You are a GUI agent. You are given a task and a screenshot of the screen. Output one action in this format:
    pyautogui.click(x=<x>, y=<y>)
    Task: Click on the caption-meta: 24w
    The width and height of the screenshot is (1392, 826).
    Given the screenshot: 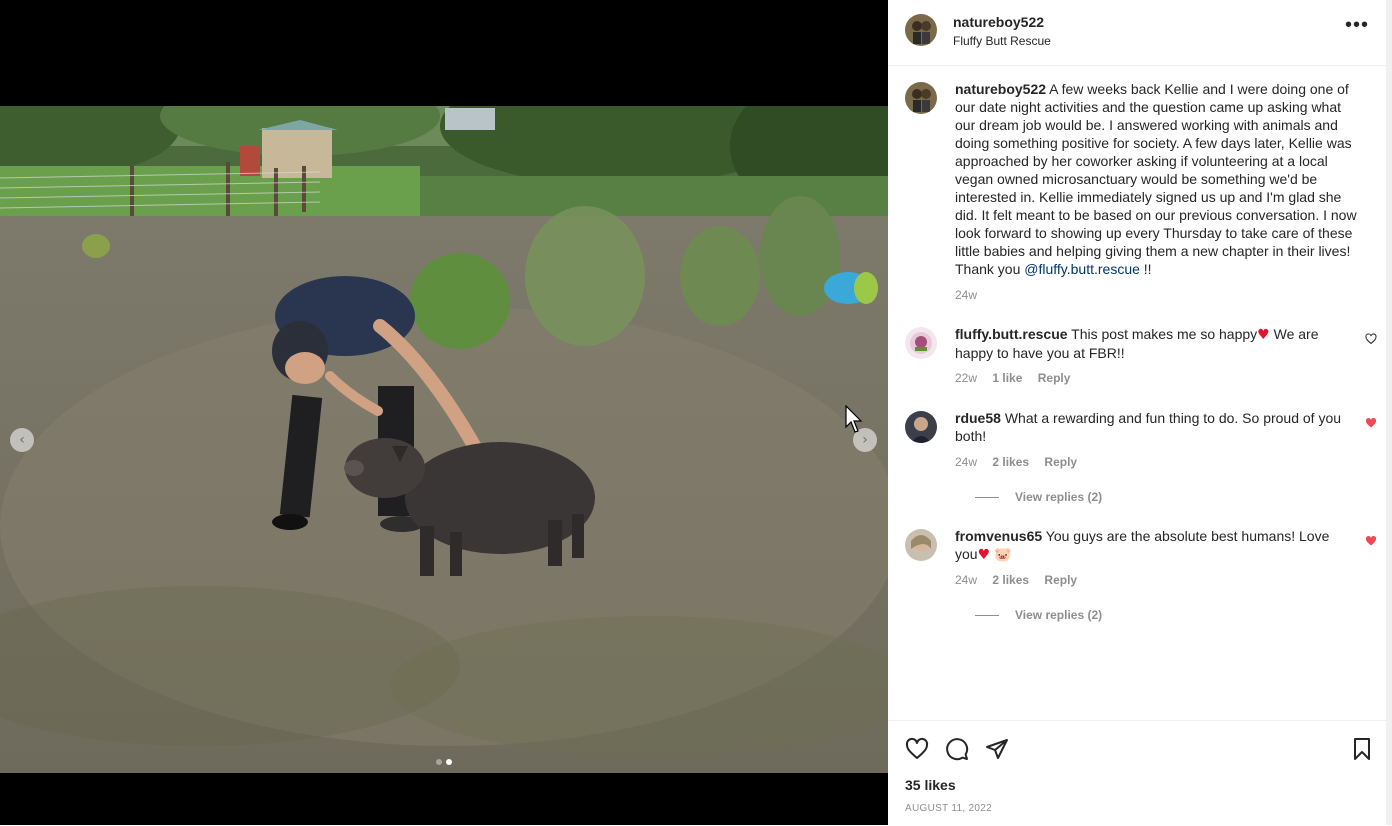 What is the action you would take?
    pyautogui.click(x=972, y=295)
    